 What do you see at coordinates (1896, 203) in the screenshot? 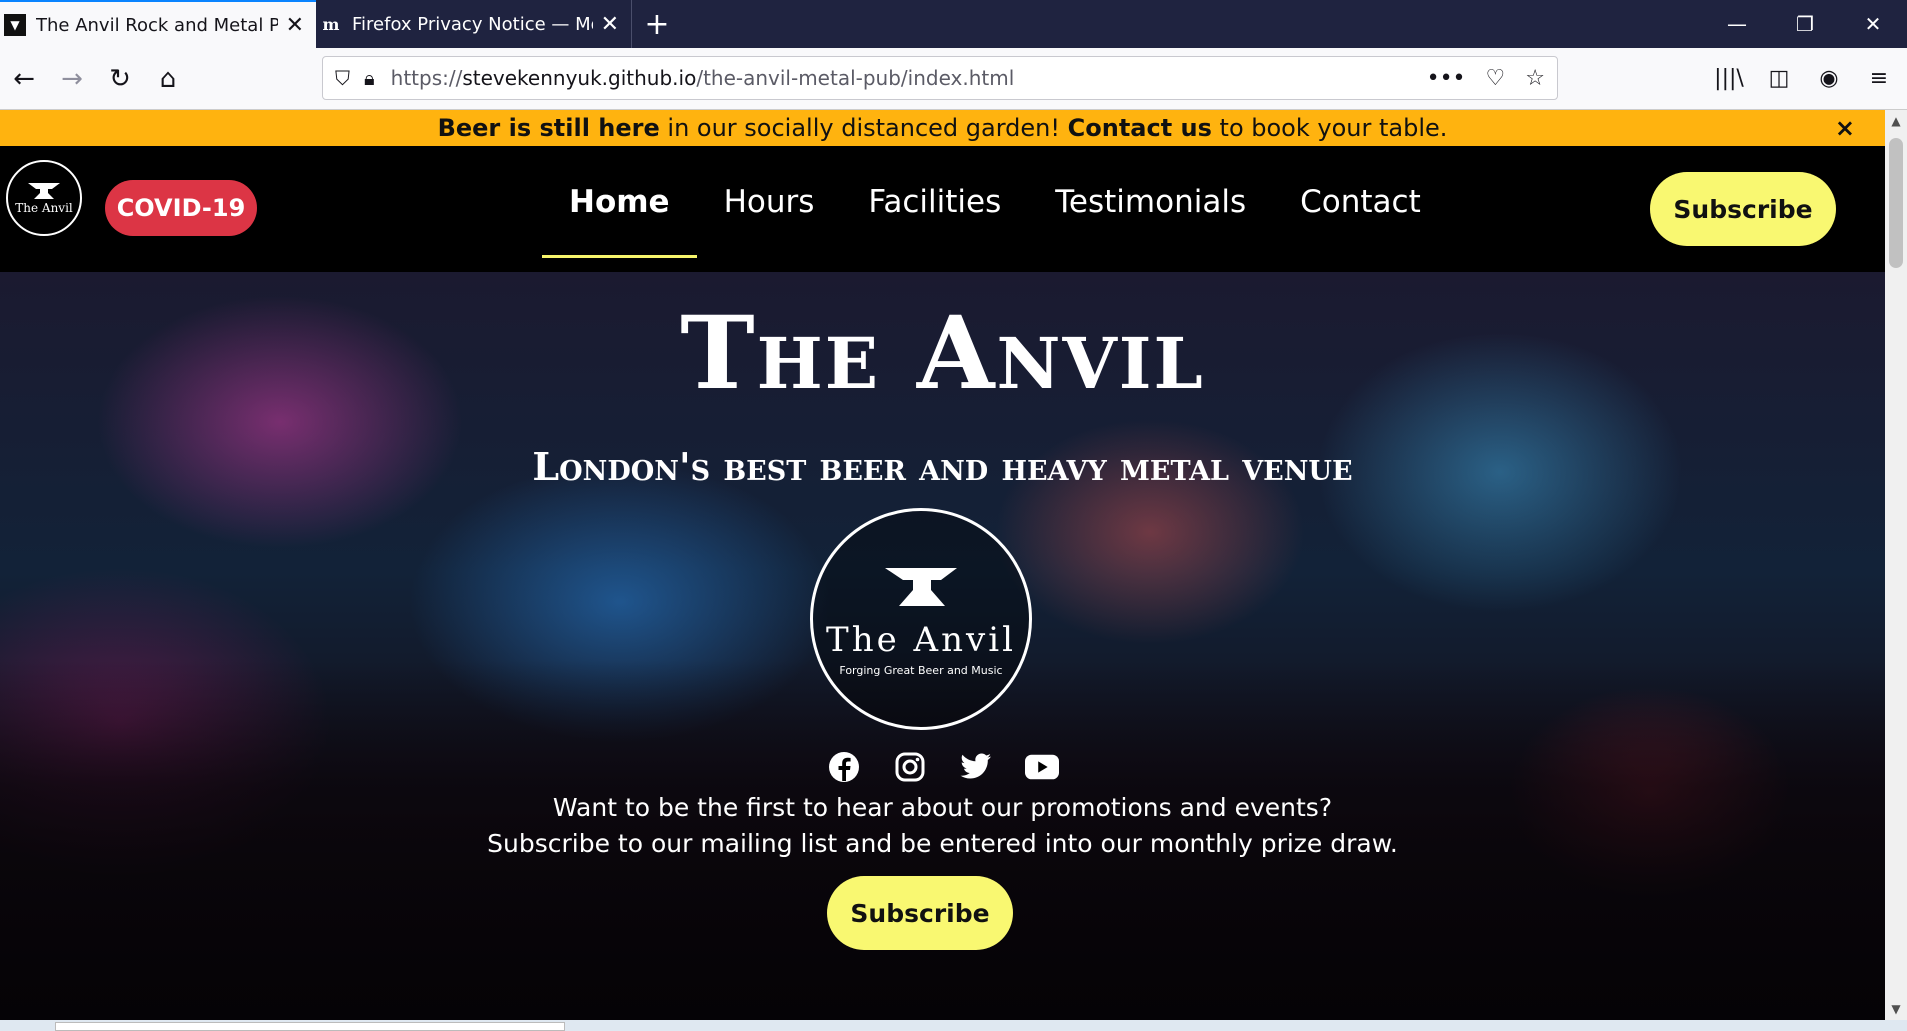
I see `scrollbar-thumb` at bounding box center [1896, 203].